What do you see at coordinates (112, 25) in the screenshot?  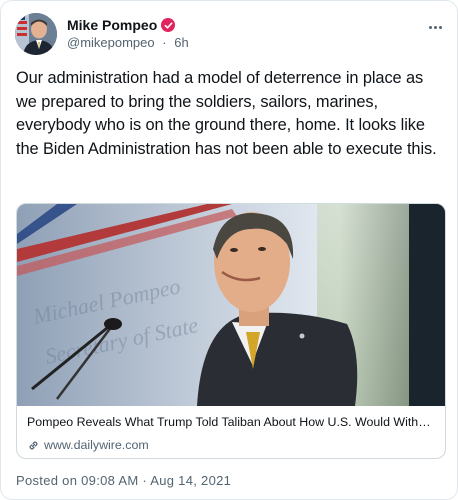 I see `author-name: Mike Pompeo` at bounding box center [112, 25].